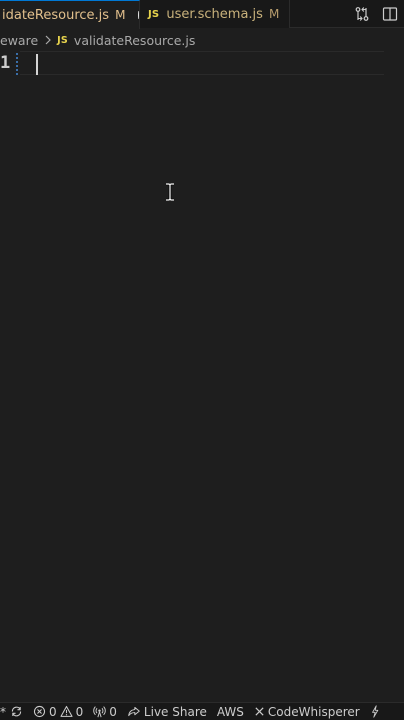 The width and height of the screenshot is (404, 720). What do you see at coordinates (170, 193) in the screenshot?
I see `mouse-ibeam-cursor-icon` at bounding box center [170, 193].